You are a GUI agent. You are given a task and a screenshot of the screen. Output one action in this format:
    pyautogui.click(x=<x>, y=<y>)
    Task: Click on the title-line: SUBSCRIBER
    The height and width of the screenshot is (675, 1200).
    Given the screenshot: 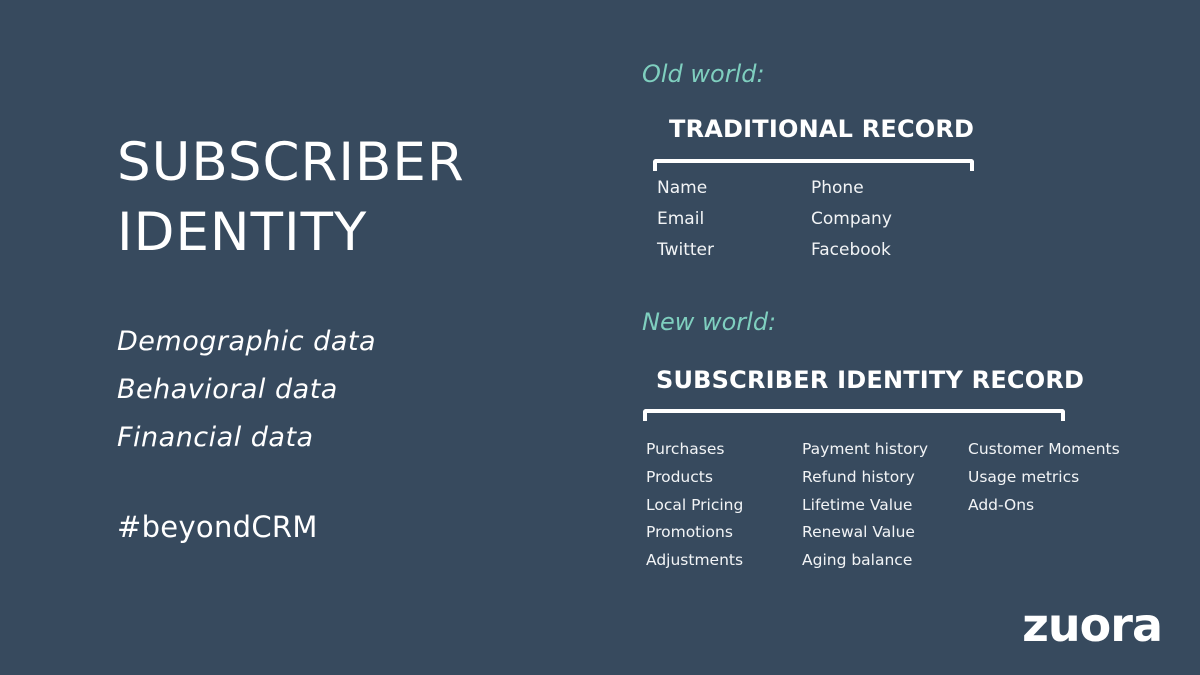 What is the action you would take?
    pyautogui.click(x=291, y=162)
    